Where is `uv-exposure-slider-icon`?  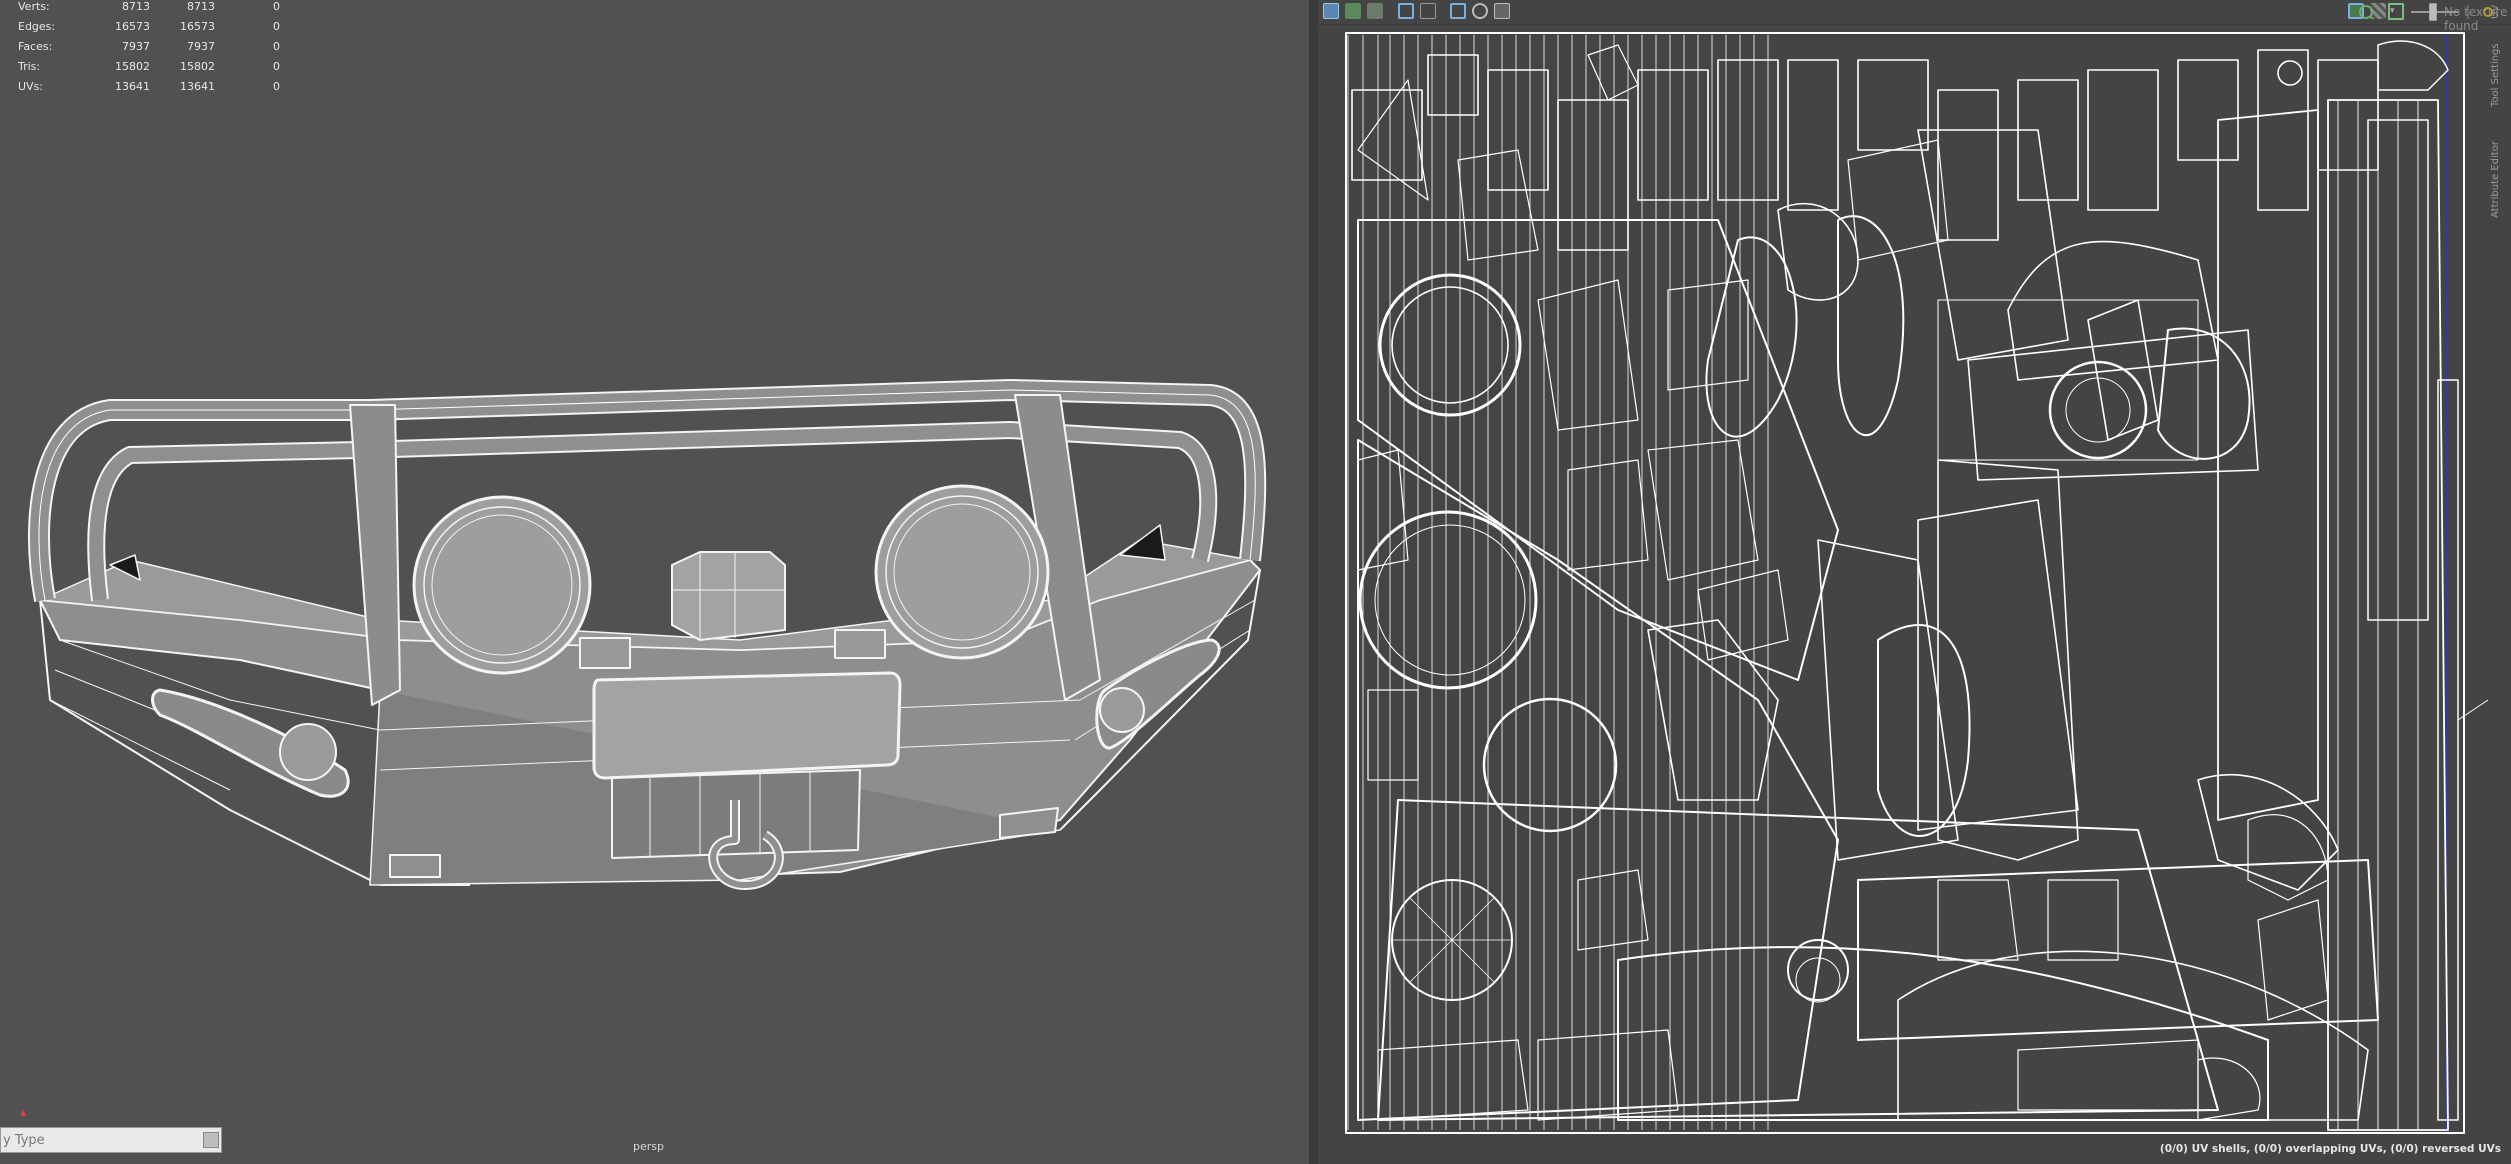
uv-exposure-slider-icon is located at coordinates (2434, 12).